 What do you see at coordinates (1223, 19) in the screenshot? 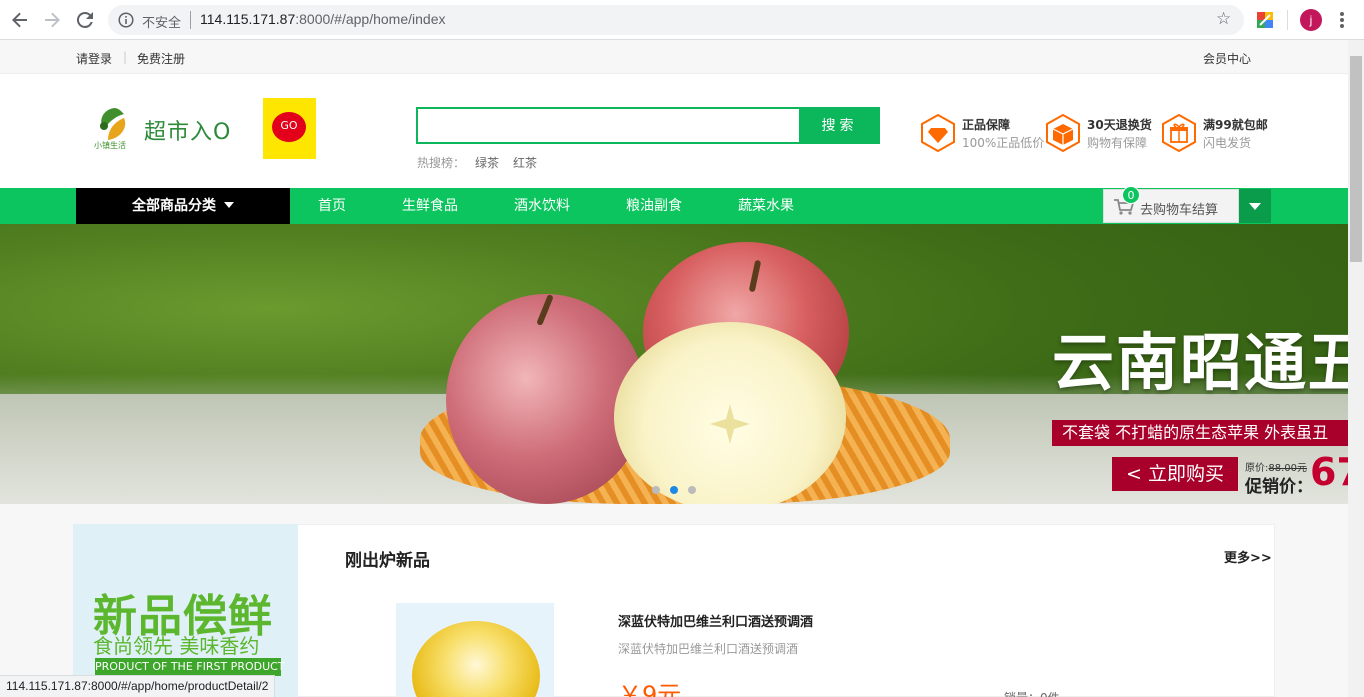
I see `bookmark-star-icon: ☆` at bounding box center [1223, 19].